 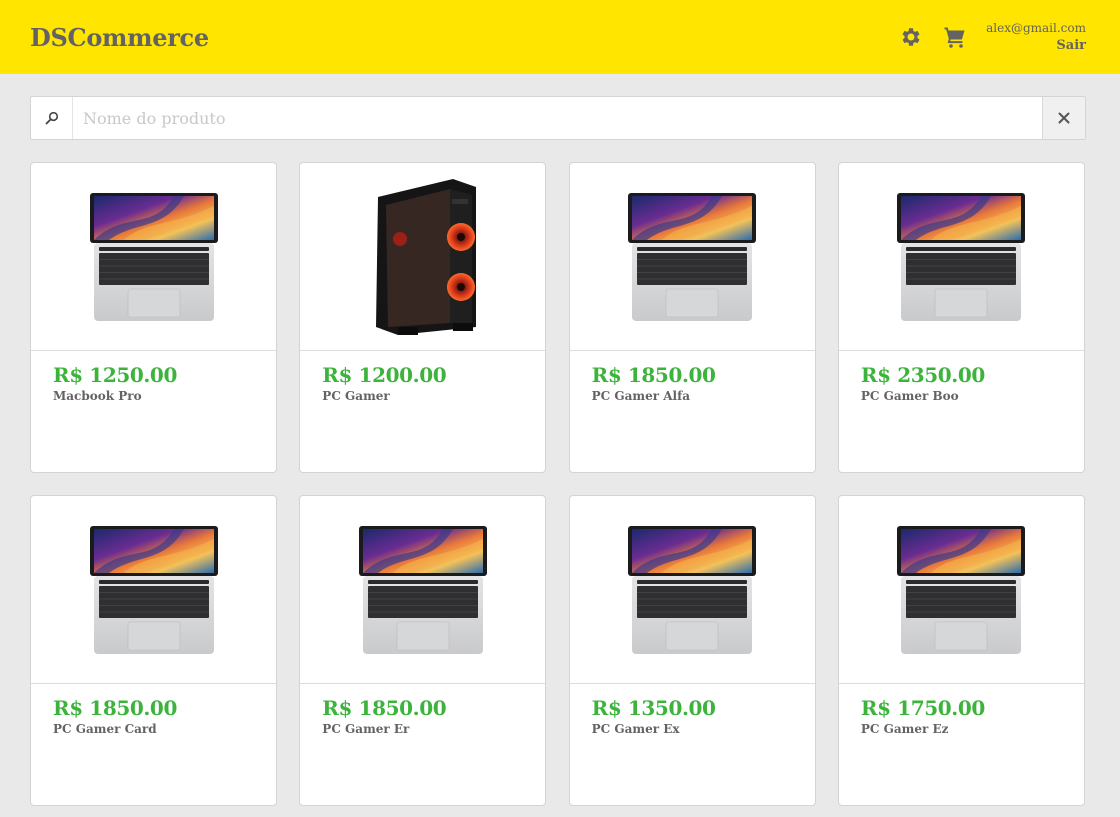 What do you see at coordinates (425, 256) in the screenshot?
I see `pc-case-image` at bounding box center [425, 256].